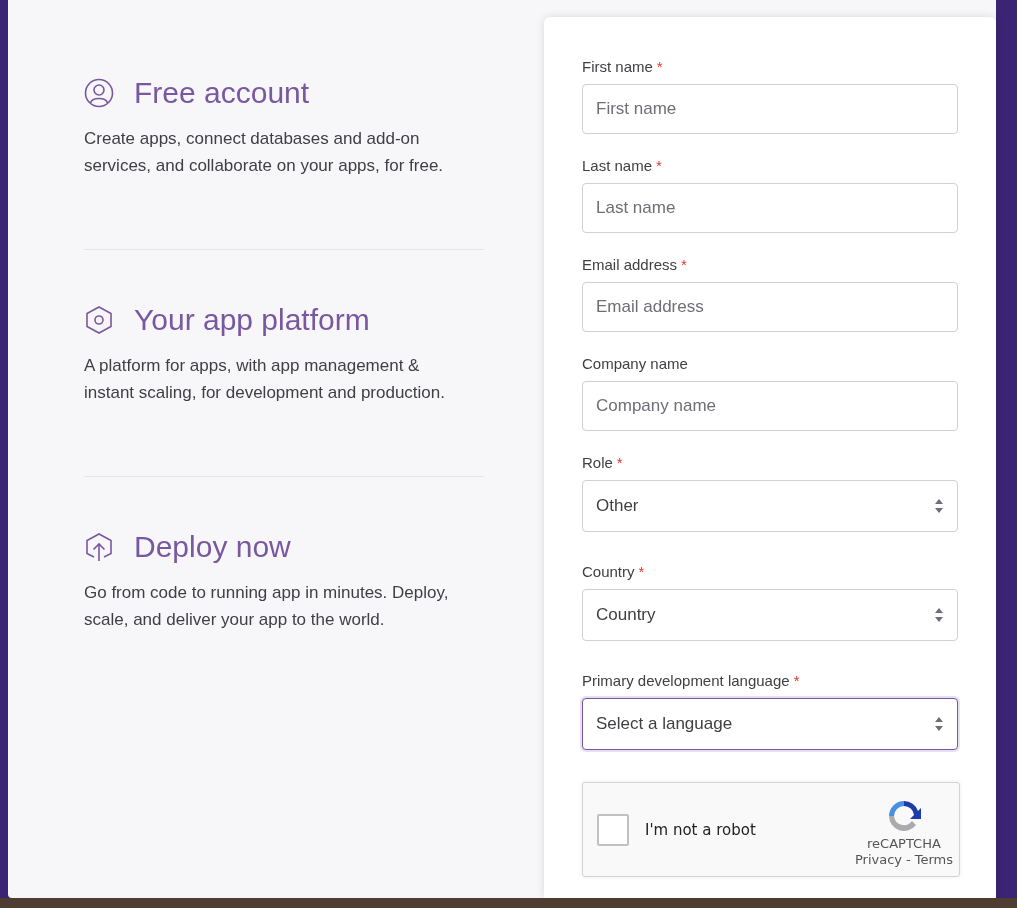 The height and width of the screenshot is (908, 1017). Describe the element at coordinates (265, 379) in the screenshot. I see `feature-description: A platform for apps, with app management & instant scaling, for development and production.` at that location.